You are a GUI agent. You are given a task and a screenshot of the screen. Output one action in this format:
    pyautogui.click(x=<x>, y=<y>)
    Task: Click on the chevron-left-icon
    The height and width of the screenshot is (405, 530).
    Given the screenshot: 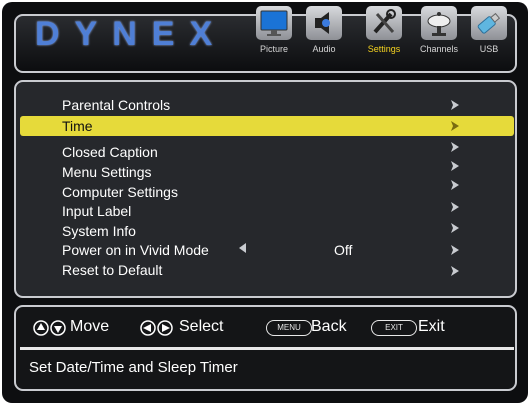 What is the action you would take?
    pyautogui.click(x=242, y=250)
    